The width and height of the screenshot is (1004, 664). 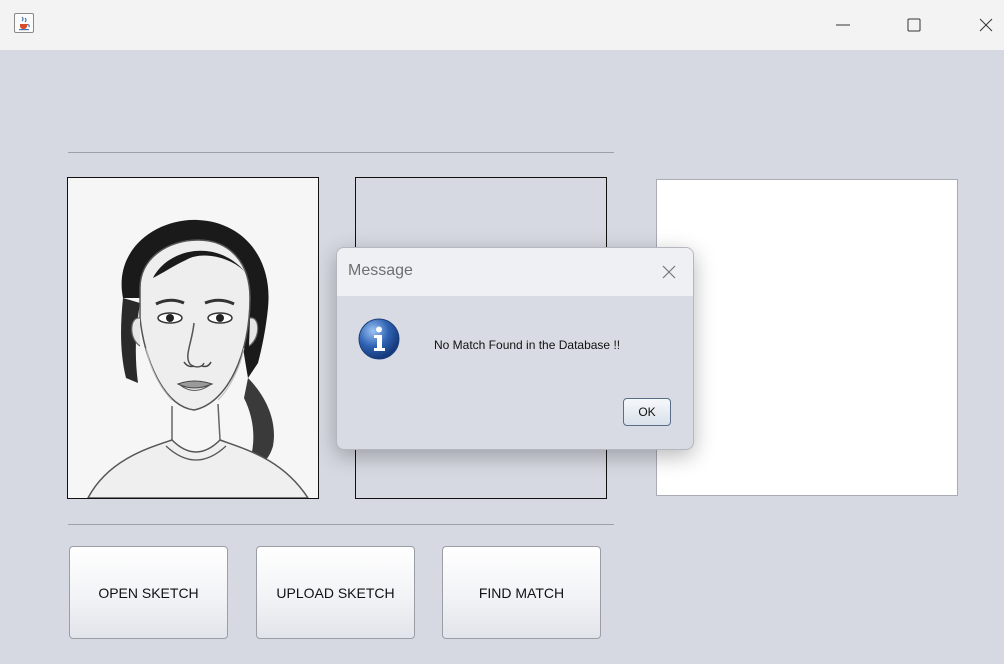 What do you see at coordinates (341, 524) in the screenshot?
I see `bottom-separator` at bounding box center [341, 524].